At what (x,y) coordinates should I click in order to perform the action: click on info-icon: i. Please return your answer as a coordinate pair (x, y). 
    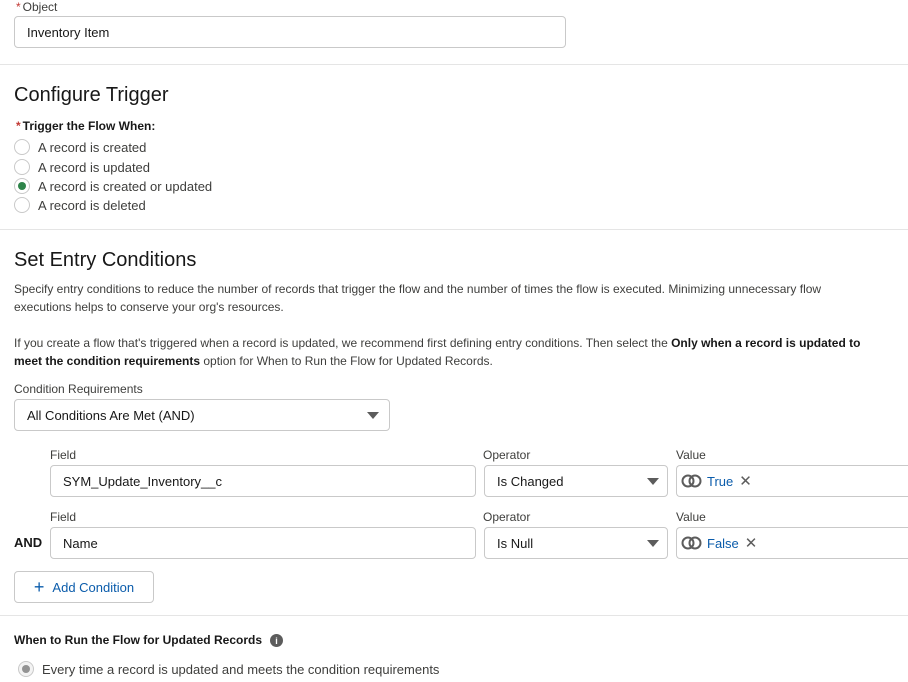
    Looking at the image, I should click on (276, 641).